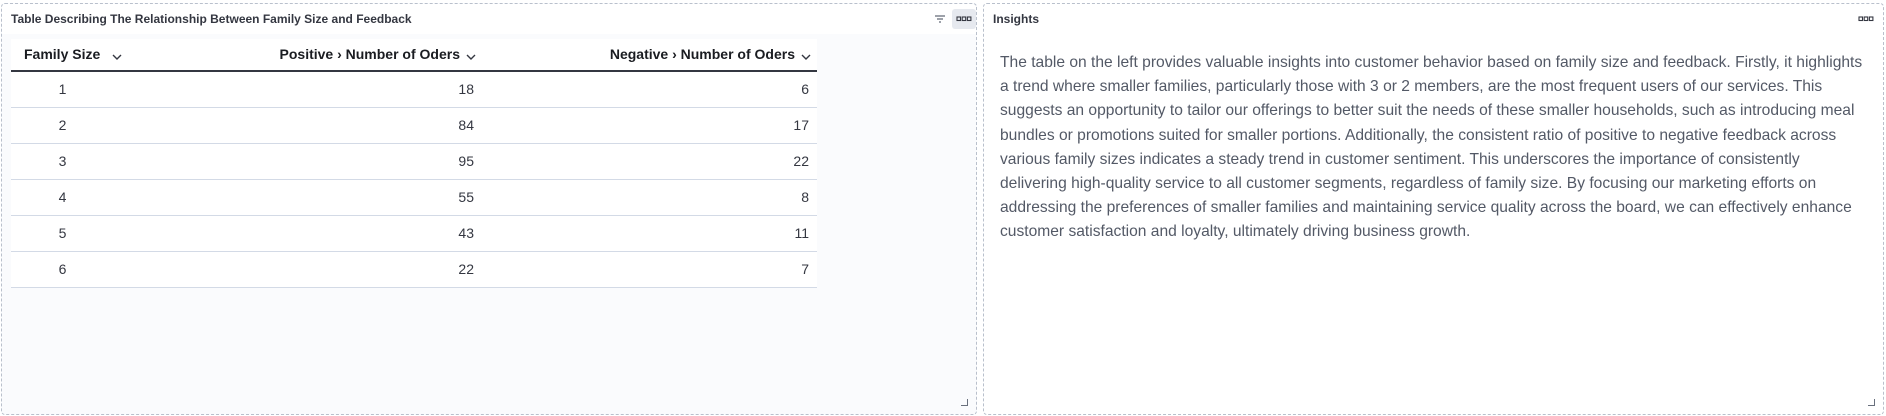  What do you see at coordinates (649, 161) in the screenshot?
I see `cell-negative: 22` at bounding box center [649, 161].